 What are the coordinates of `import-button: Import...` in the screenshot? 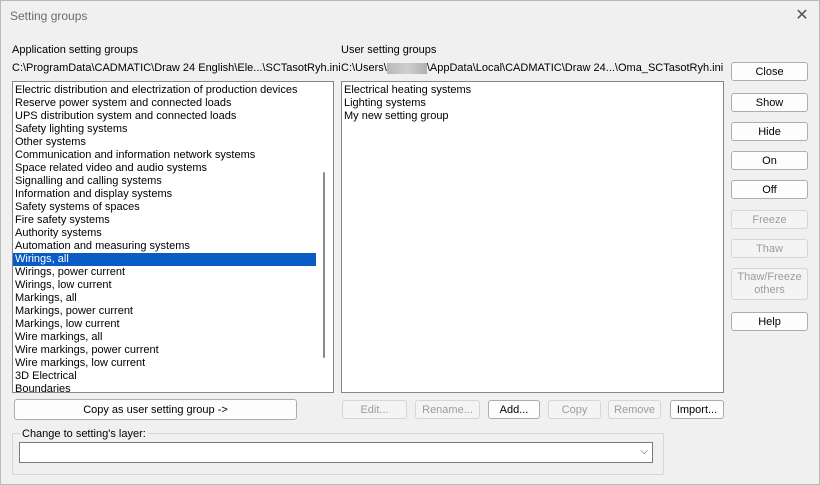 It's located at (697, 409).